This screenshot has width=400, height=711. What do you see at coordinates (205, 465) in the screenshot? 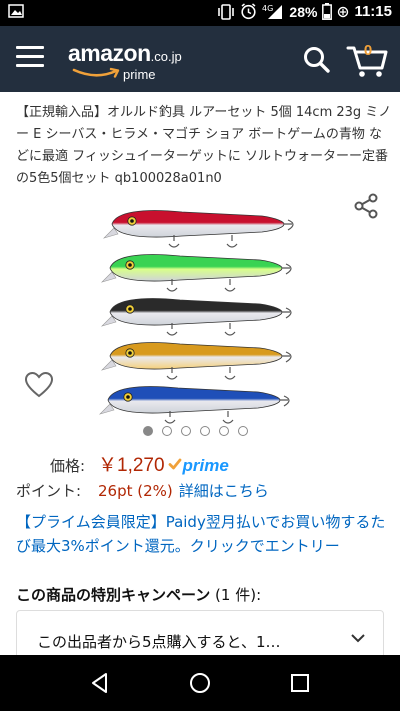
I see `prime-badge-text: prime` at bounding box center [205, 465].